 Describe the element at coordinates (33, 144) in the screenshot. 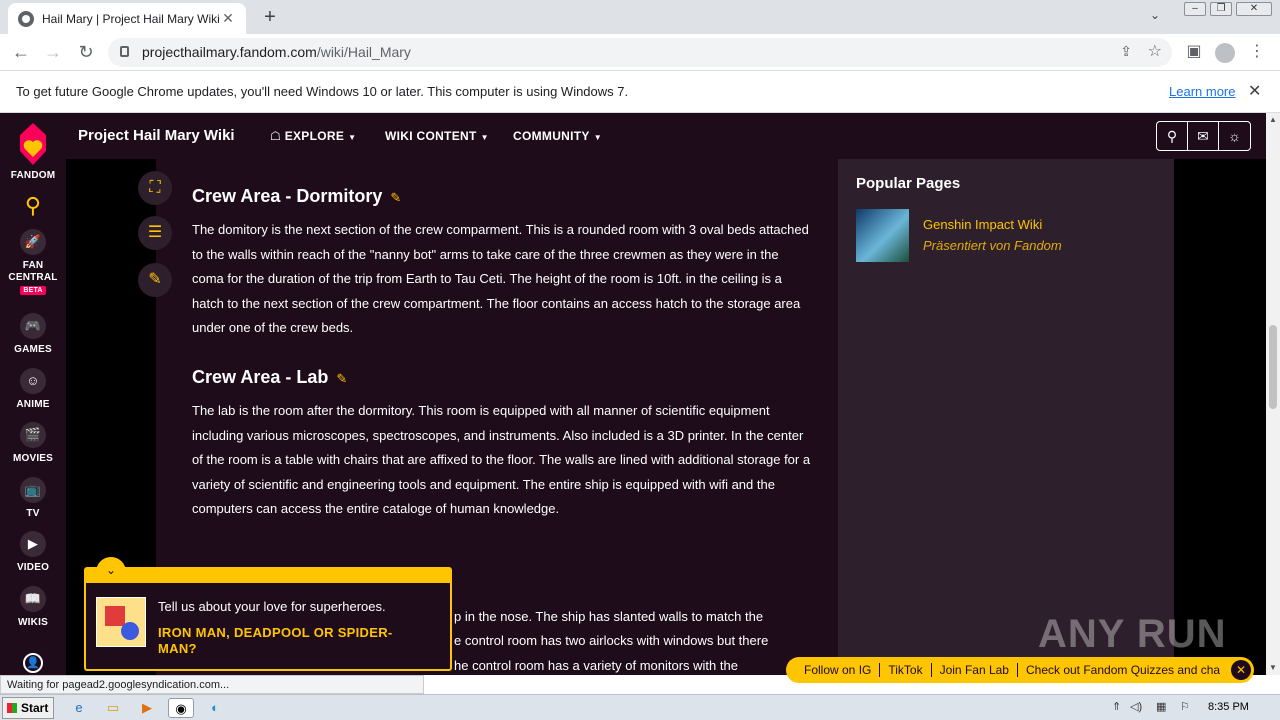

I see `fandom-heart-logo-icon` at that location.